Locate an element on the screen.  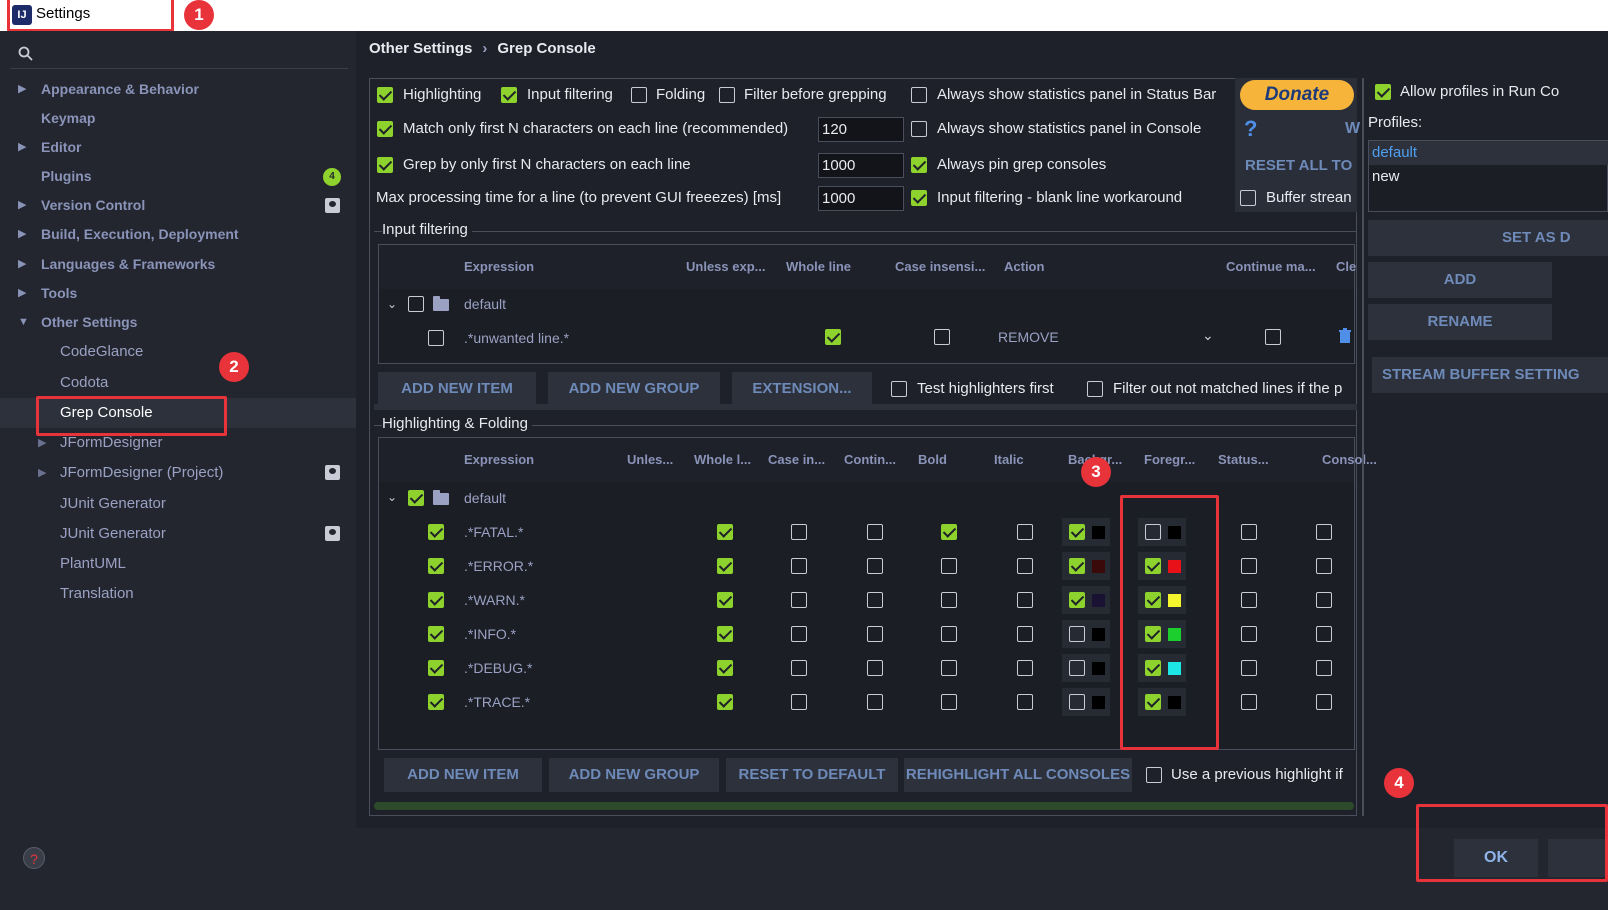
set-as-default-button: SET AS D is located at coordinates (1488, 238).